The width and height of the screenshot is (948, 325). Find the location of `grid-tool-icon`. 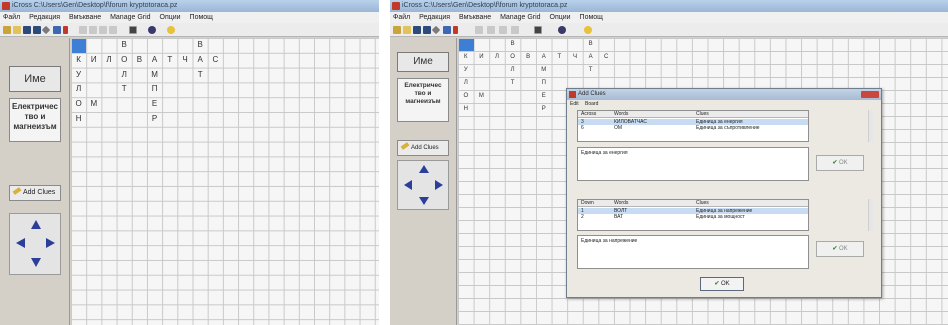

grid-tool-icon is located at coordinates (57, 30).